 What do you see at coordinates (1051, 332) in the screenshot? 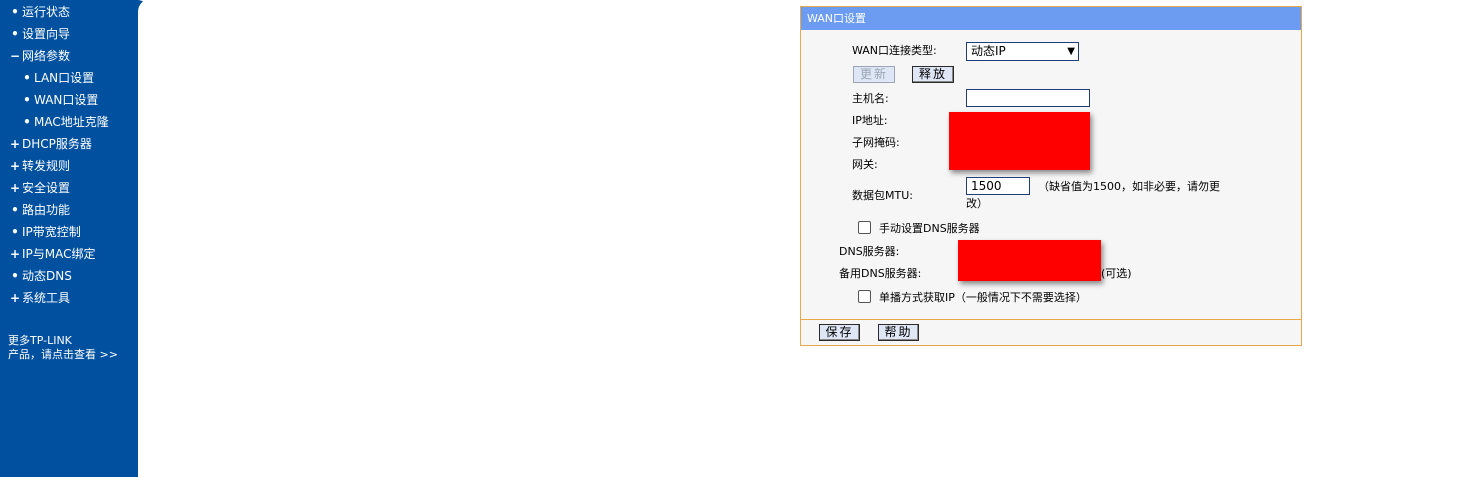
I see `panel-footer: 保存 帮助` at bounding box center [1051, 332].